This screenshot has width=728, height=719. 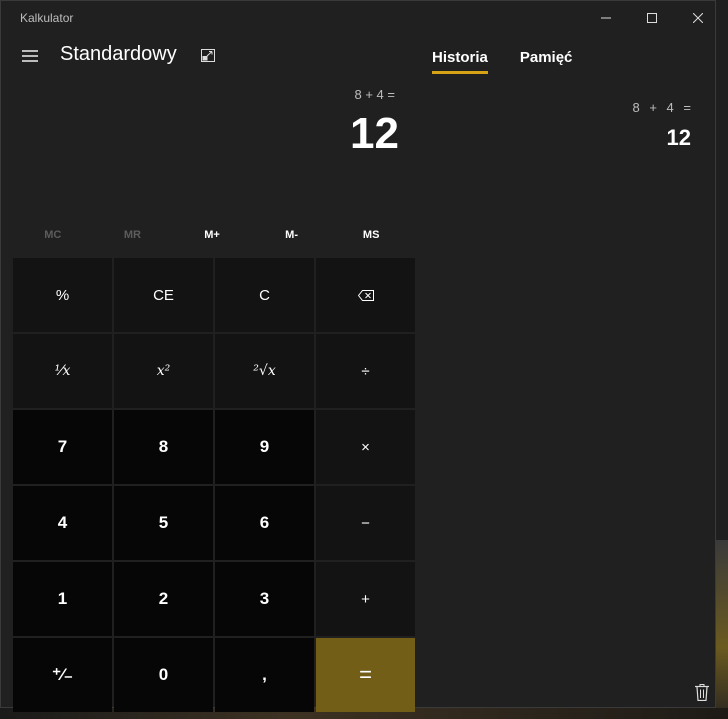 I want to click on memory-recall-button: MR, so click(x=133, y=235).